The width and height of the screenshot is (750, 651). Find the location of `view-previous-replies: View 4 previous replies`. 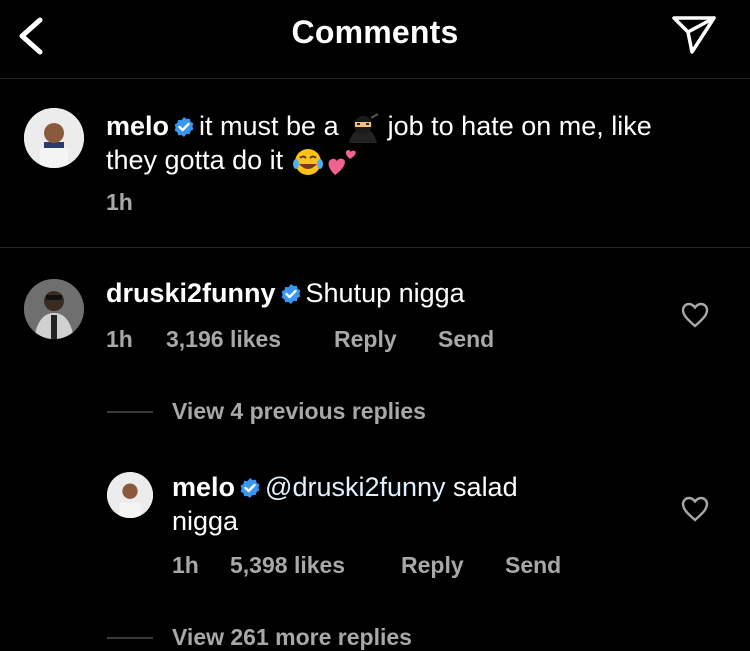

view-previous-replies: View 4 previous replies is located at coordinates (299, 411).